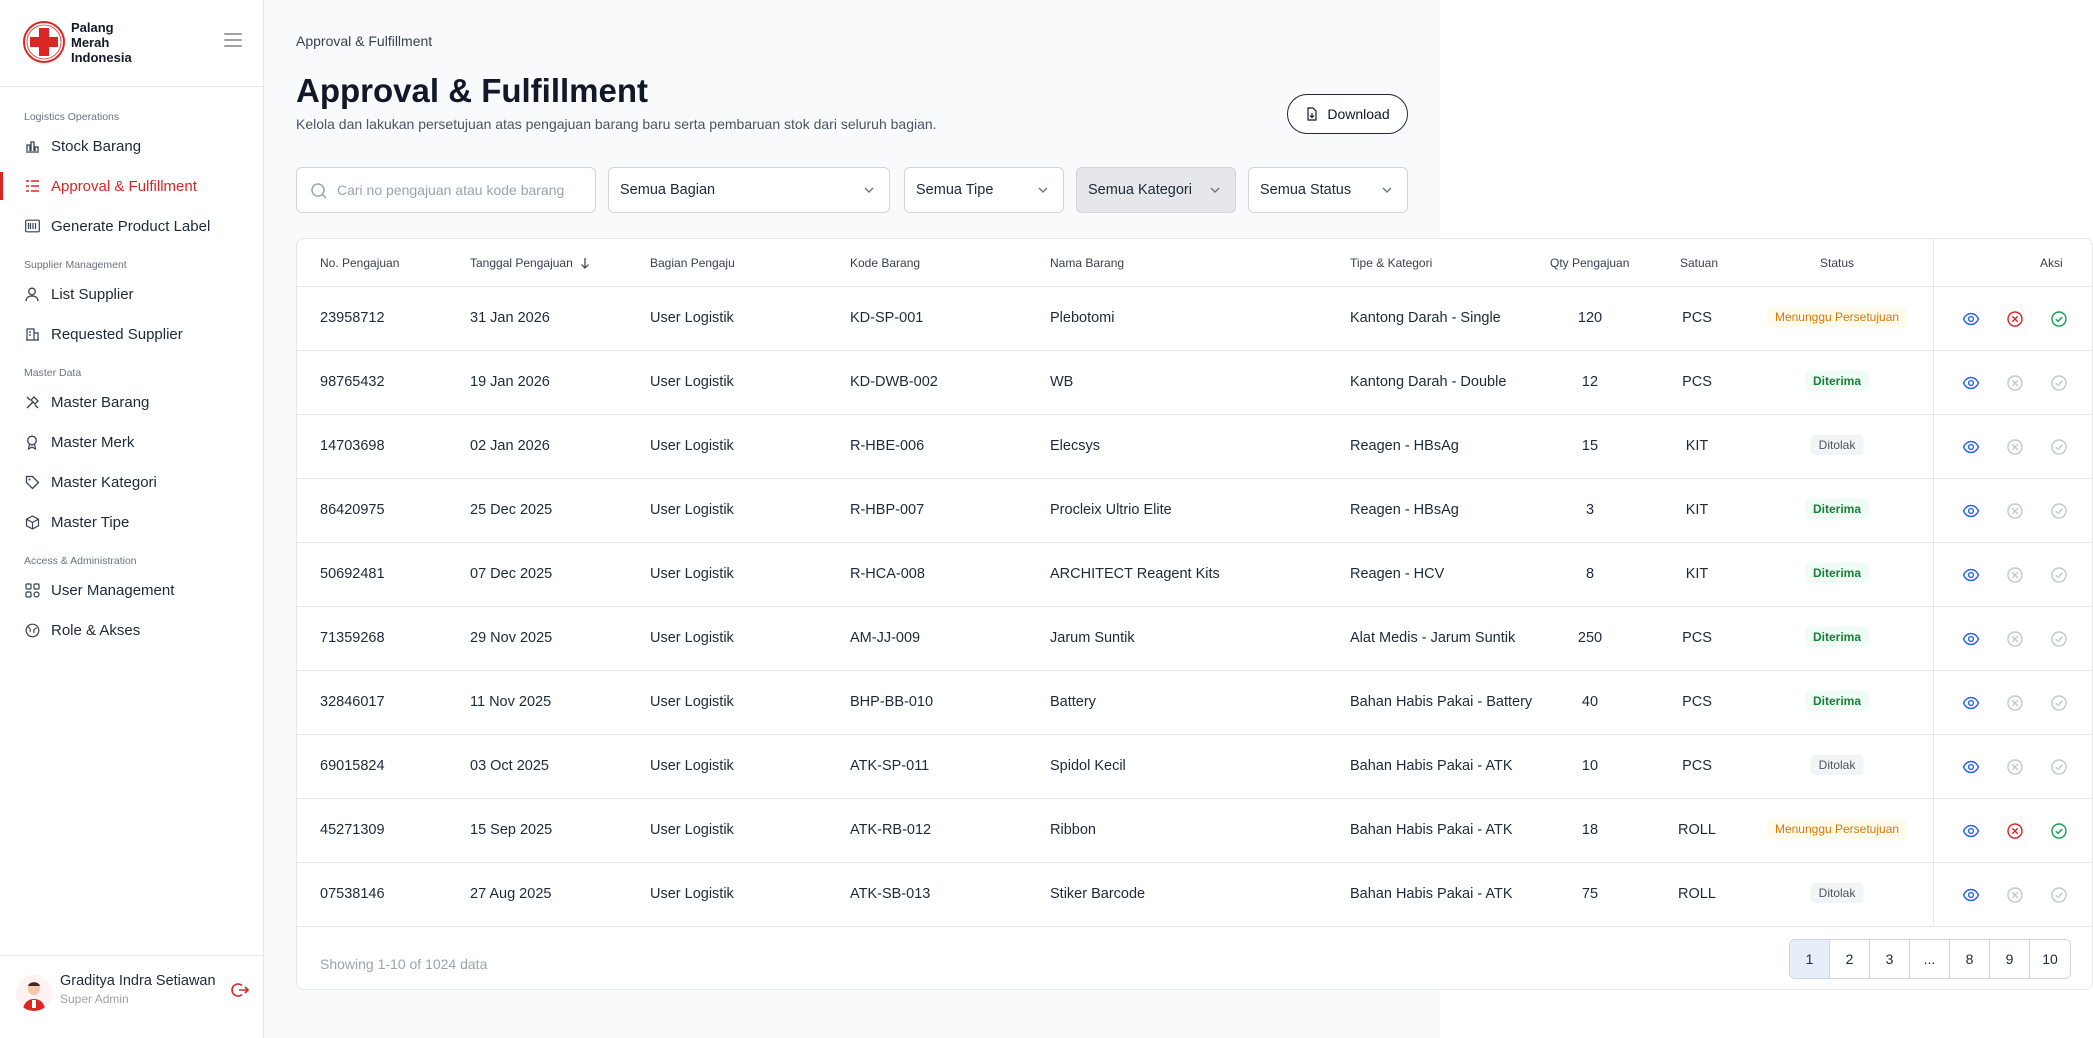 This screenshot has height=1038, width=2093. I want to click on download-label: Download, so click(1358, 114).